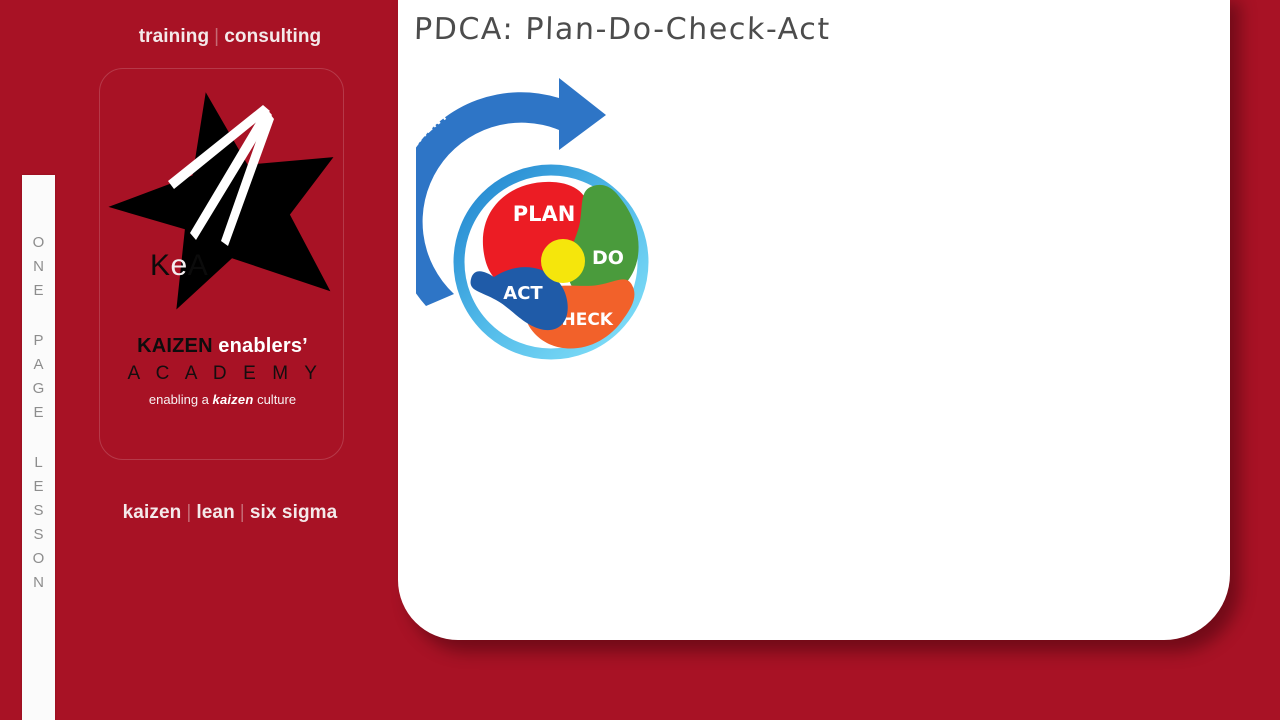 This screenshot has height=720, width=1280. Describe the element at coordinates (174, 36) in the screenshot. I see `tagline-top-item-0: training` at that location.